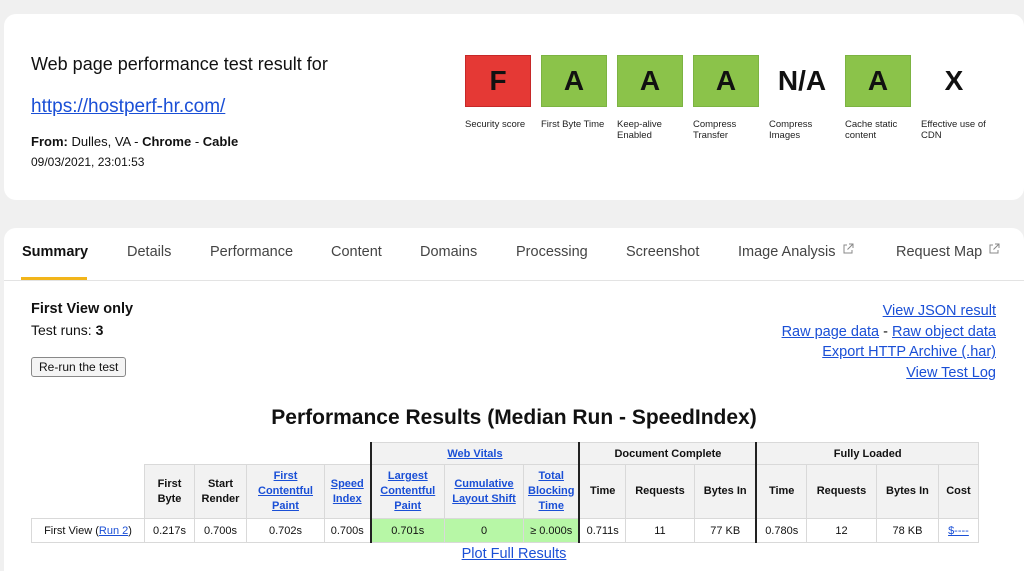 This screenshot has height=571, width=1024. Describe the element at coordinates (169, 491) in the screenshot. I see `first-byte-header: First Byte` at that location.